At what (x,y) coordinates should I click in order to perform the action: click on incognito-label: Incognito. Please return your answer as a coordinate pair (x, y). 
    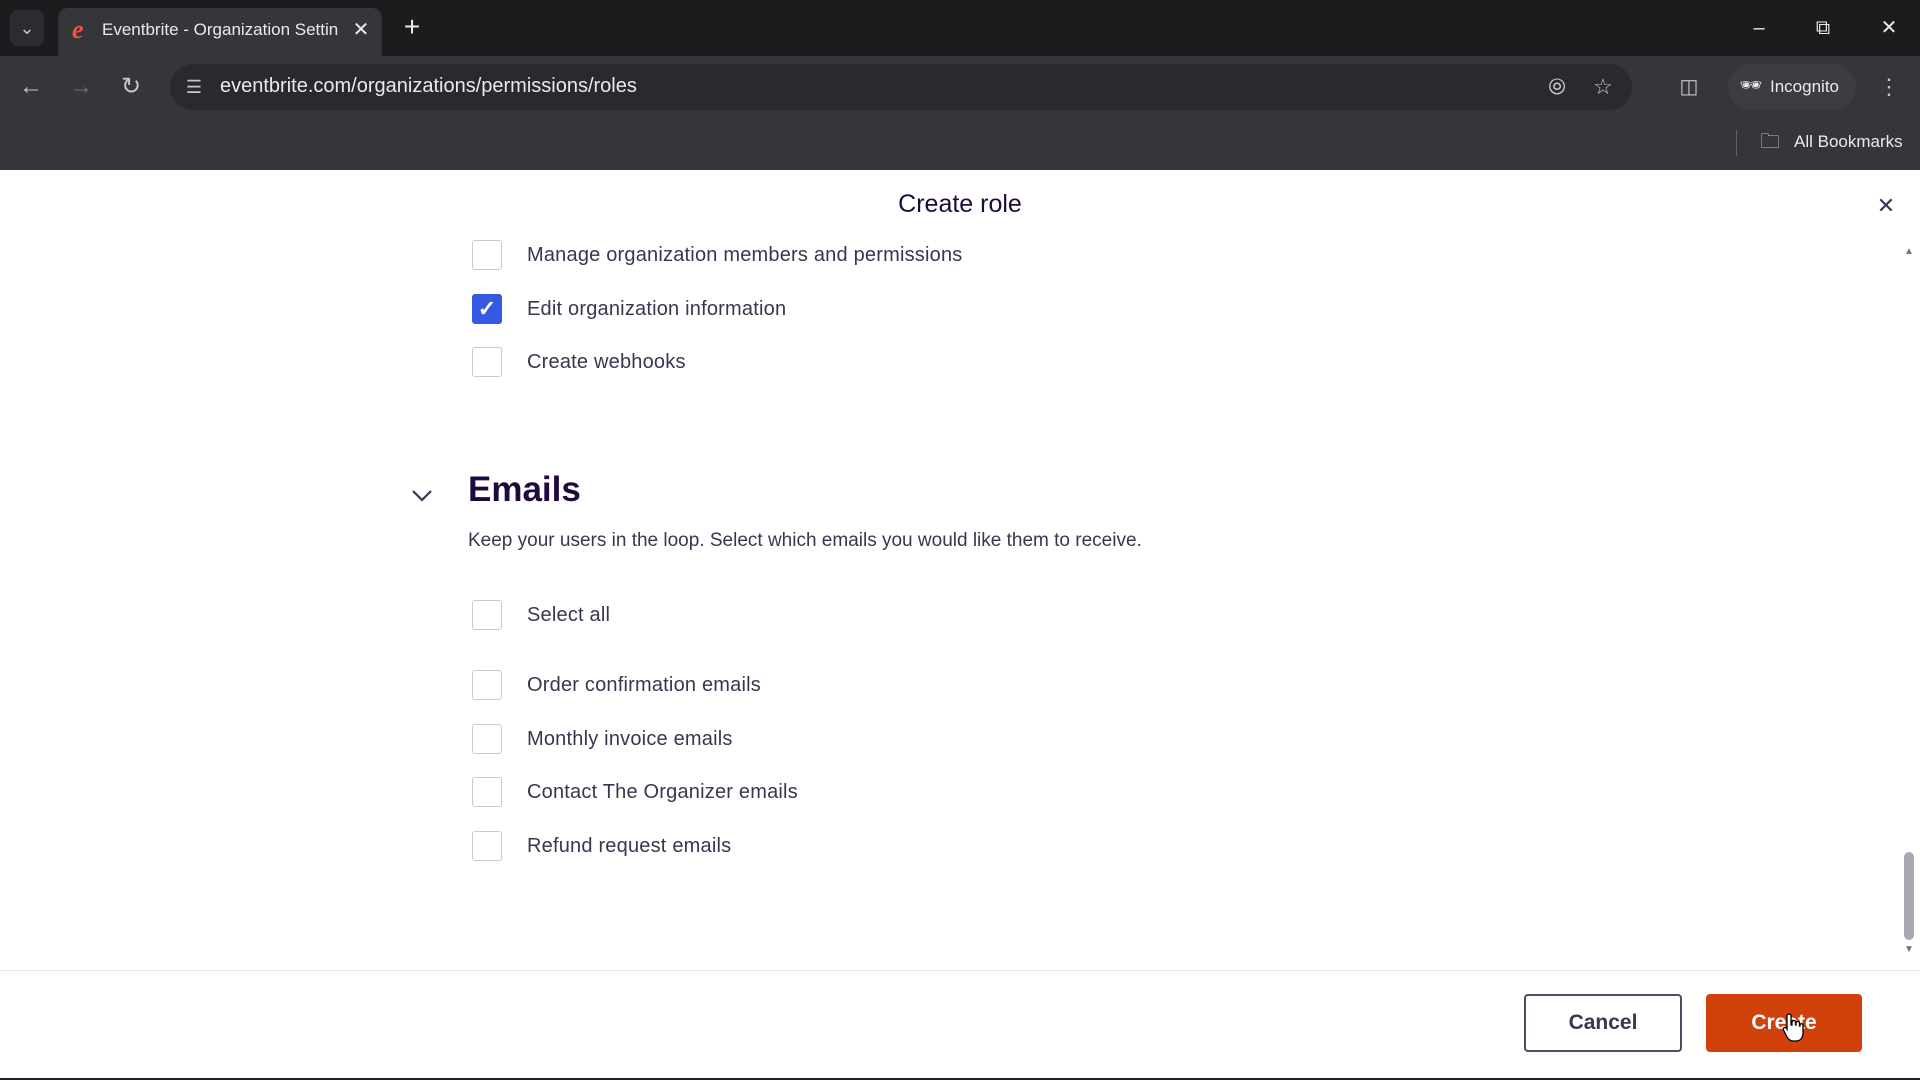
    Looking at the image, I should click on (1804, 86).